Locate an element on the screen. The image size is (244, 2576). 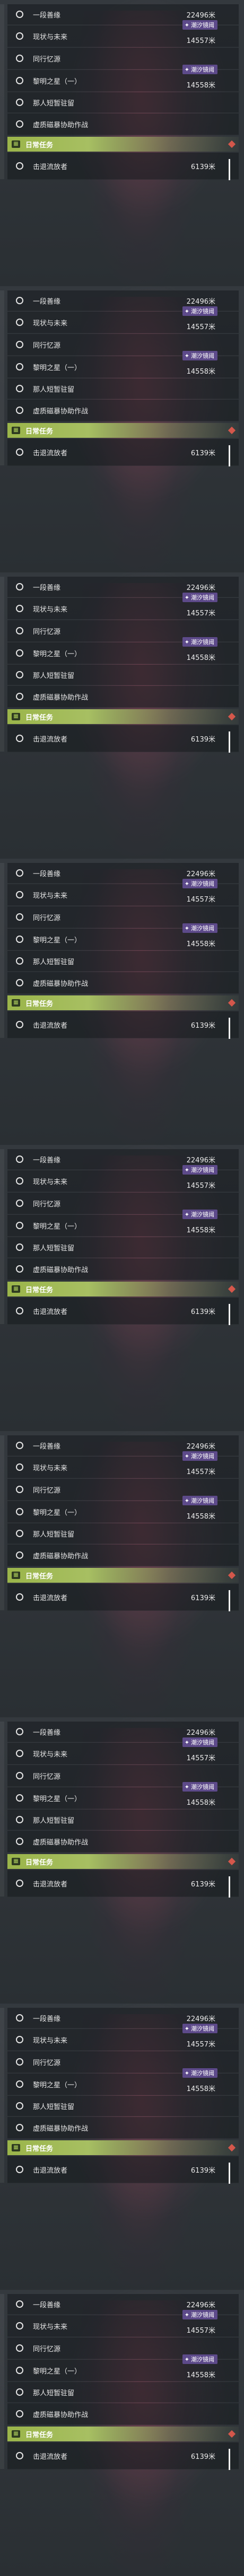
quest-distance: 14557米 is located at coordinates (201, 1758).